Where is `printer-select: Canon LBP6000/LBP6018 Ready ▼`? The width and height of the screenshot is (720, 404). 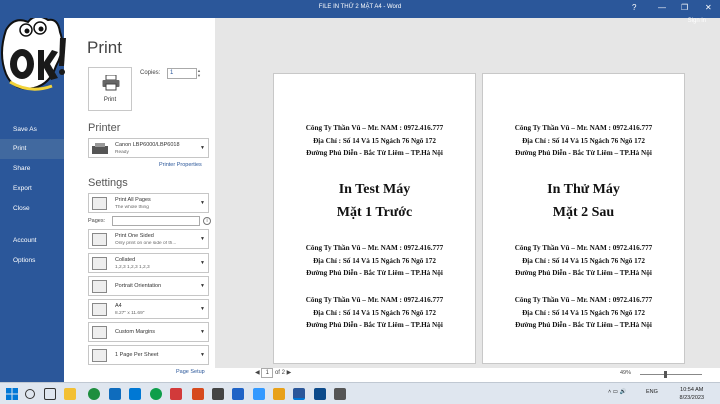
printer-select: Canon LBP6000/LBP6018 Ready ▼ is located at coordinates (148, 148).